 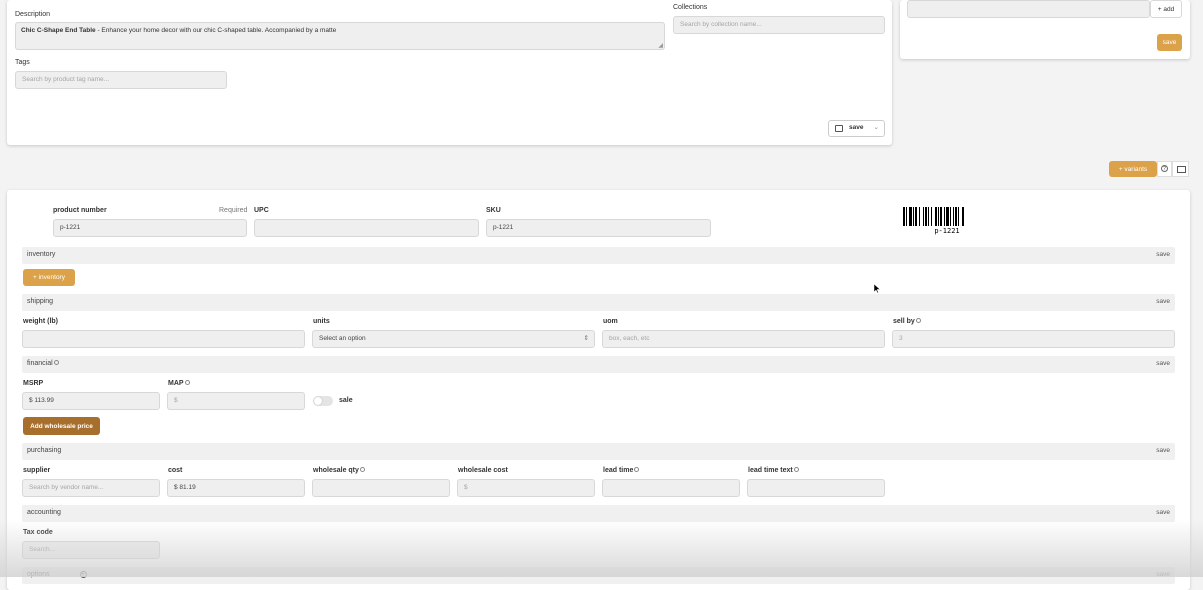 I want to click on msrp-label: MSRP, so click(x=33, y=383).